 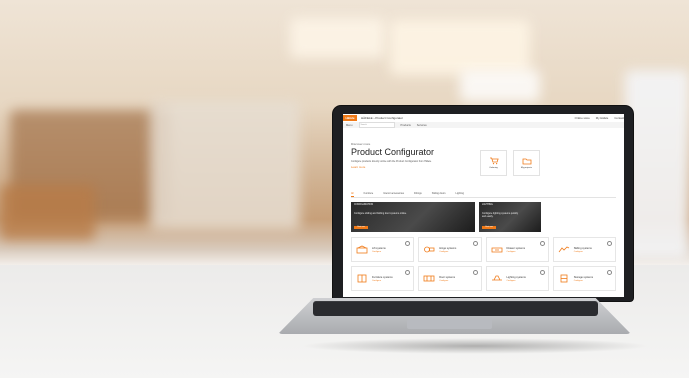 I want to click on tile-title: Drawer systems, so click(x=516, y=248).